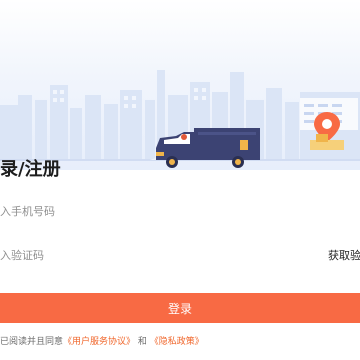 This screenshot has height=360, width=360. I want to click on phone-number-input, so click(165, 211).